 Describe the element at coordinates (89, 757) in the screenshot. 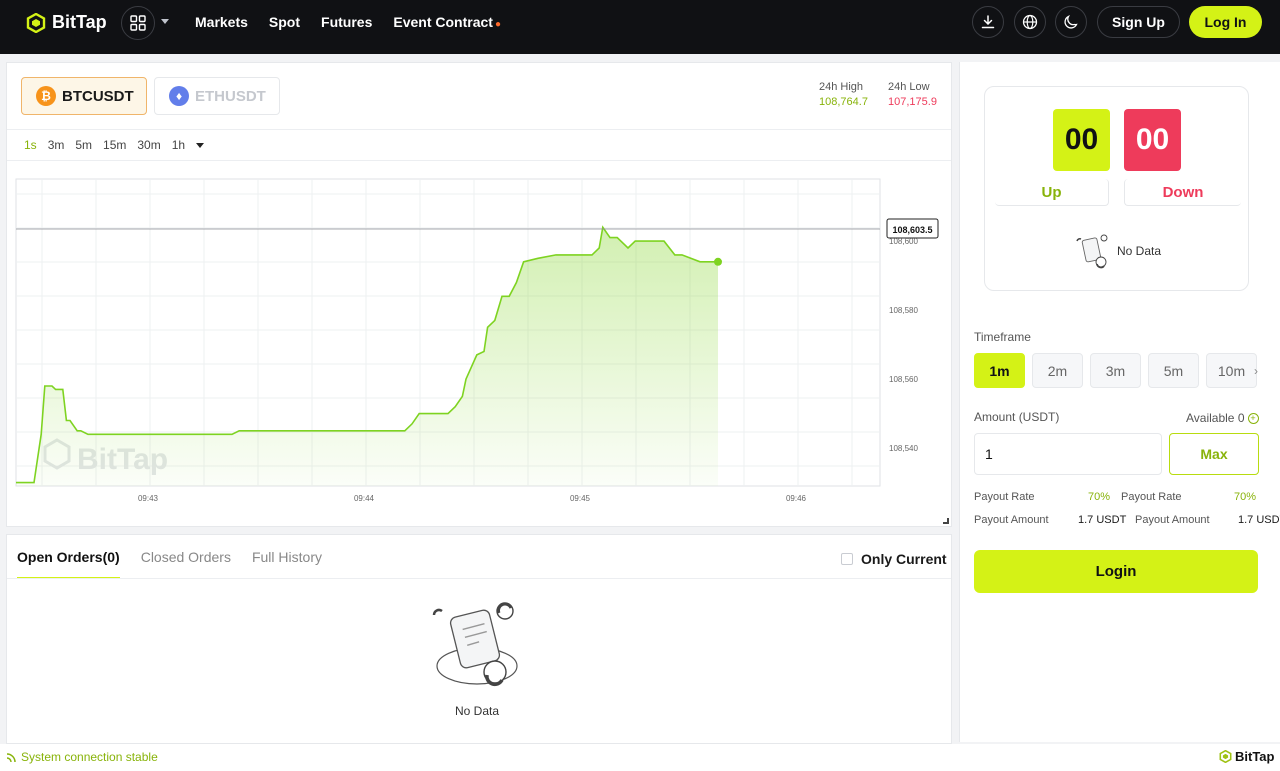

I see `connection-status-text: System connection stable` at that location.